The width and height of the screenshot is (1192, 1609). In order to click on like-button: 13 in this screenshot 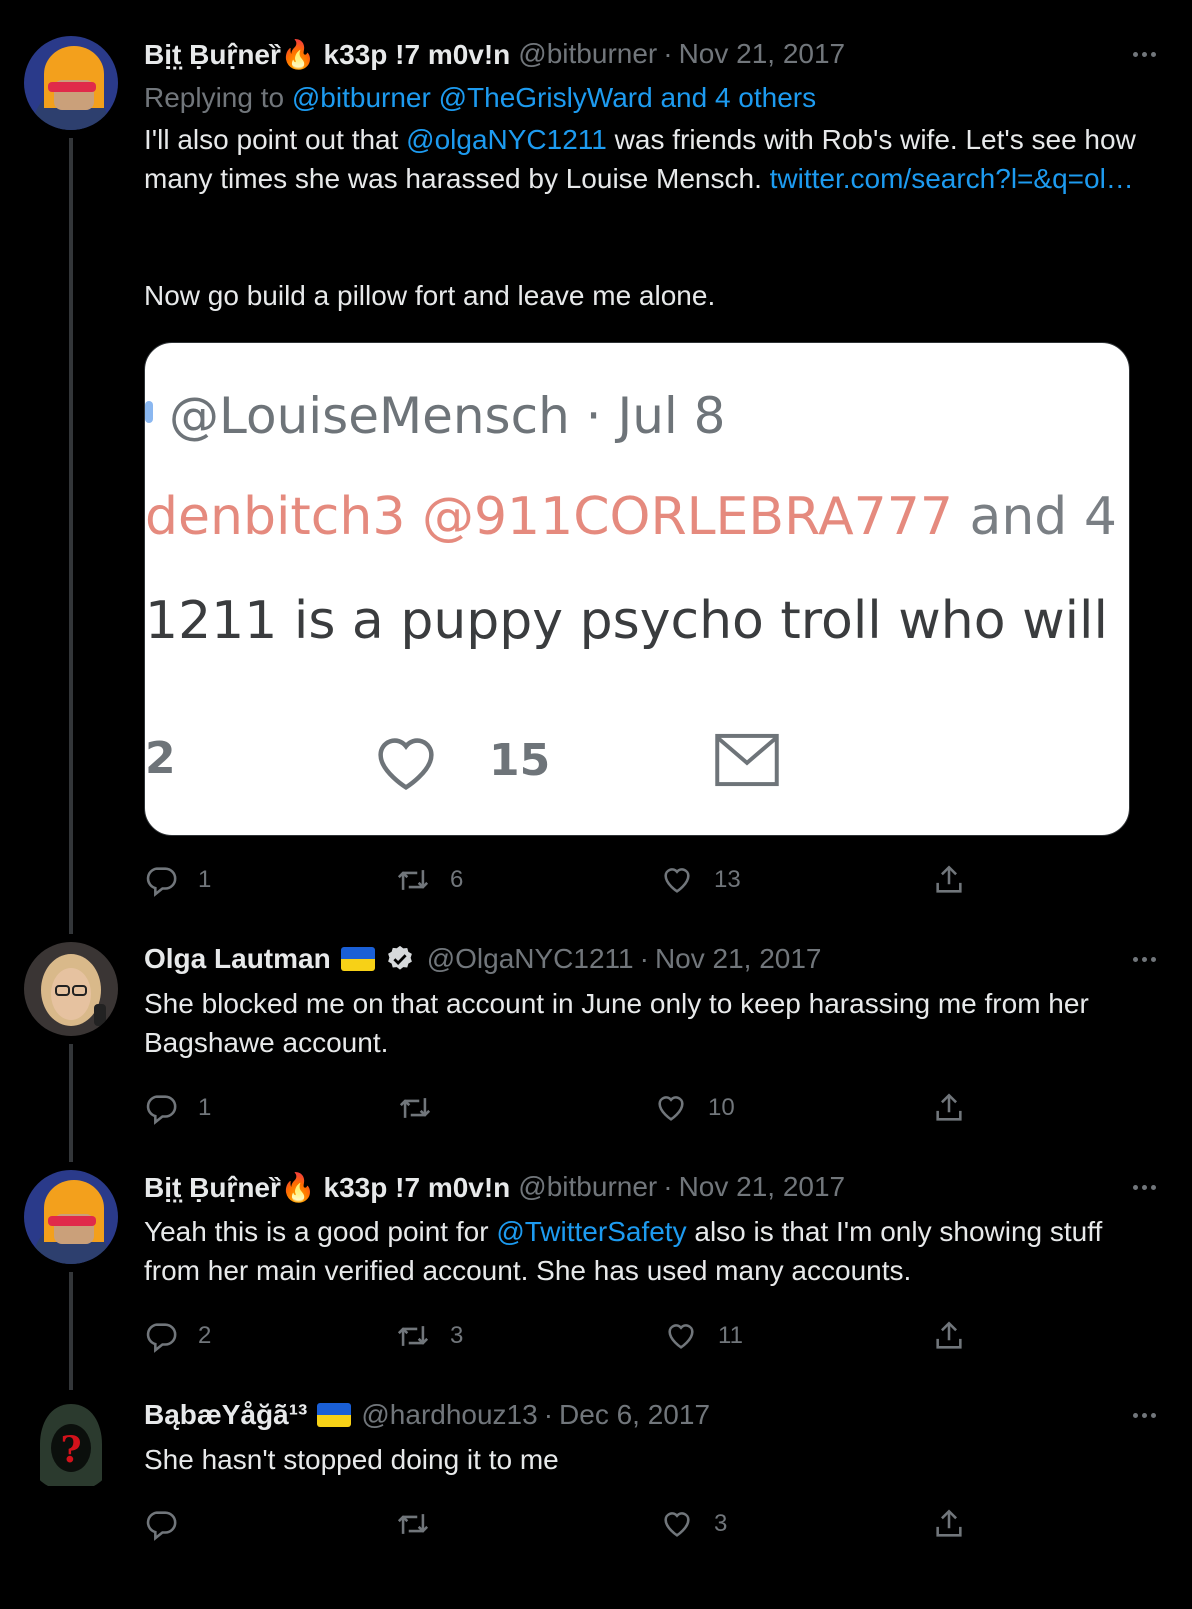, I will do `click(700, 880)`.